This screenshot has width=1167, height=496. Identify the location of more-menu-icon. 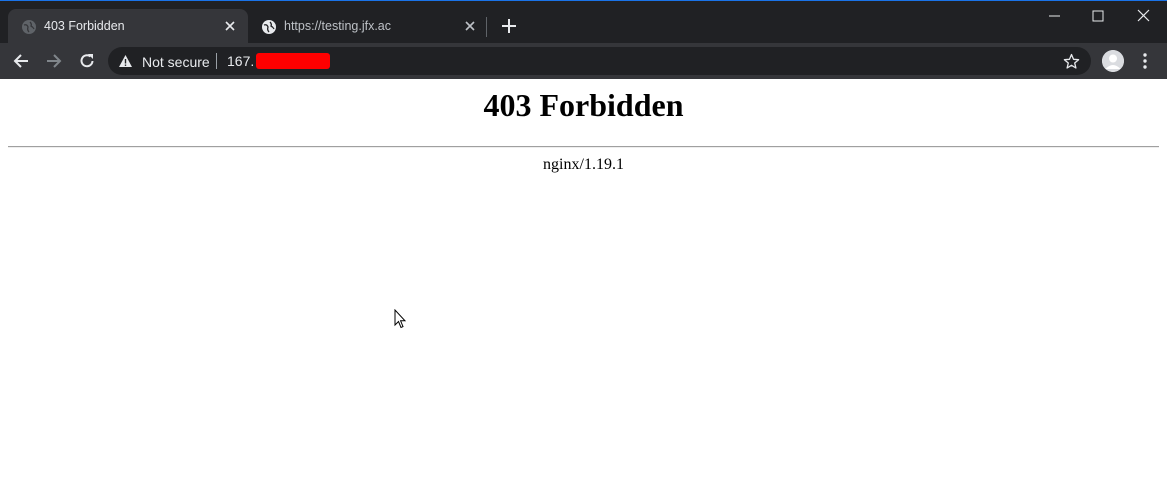
(1145, 61).